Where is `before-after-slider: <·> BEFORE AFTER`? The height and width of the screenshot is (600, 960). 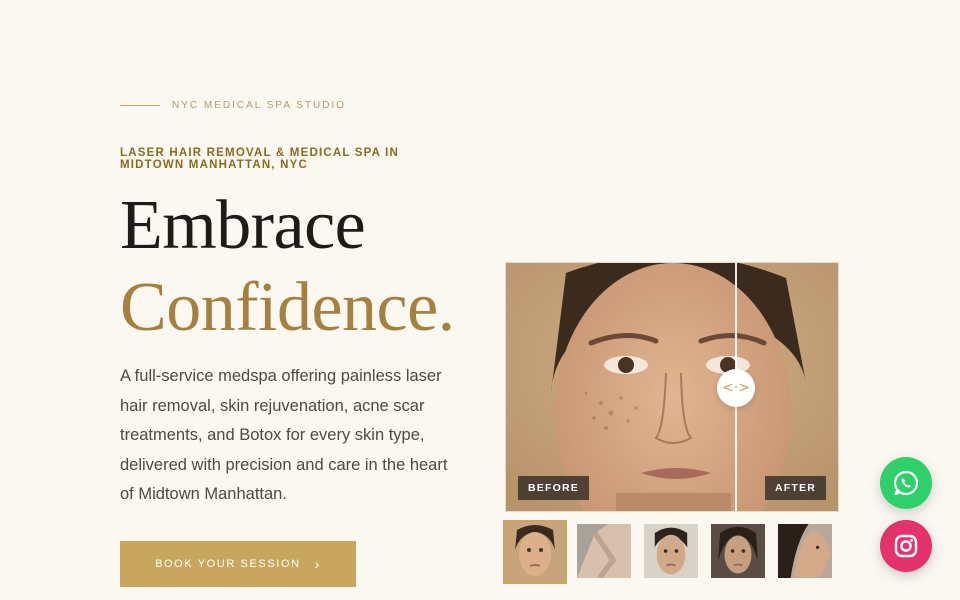 before-after-slider: <·> BEFORE AFTER is located at coordinates (672, 387).